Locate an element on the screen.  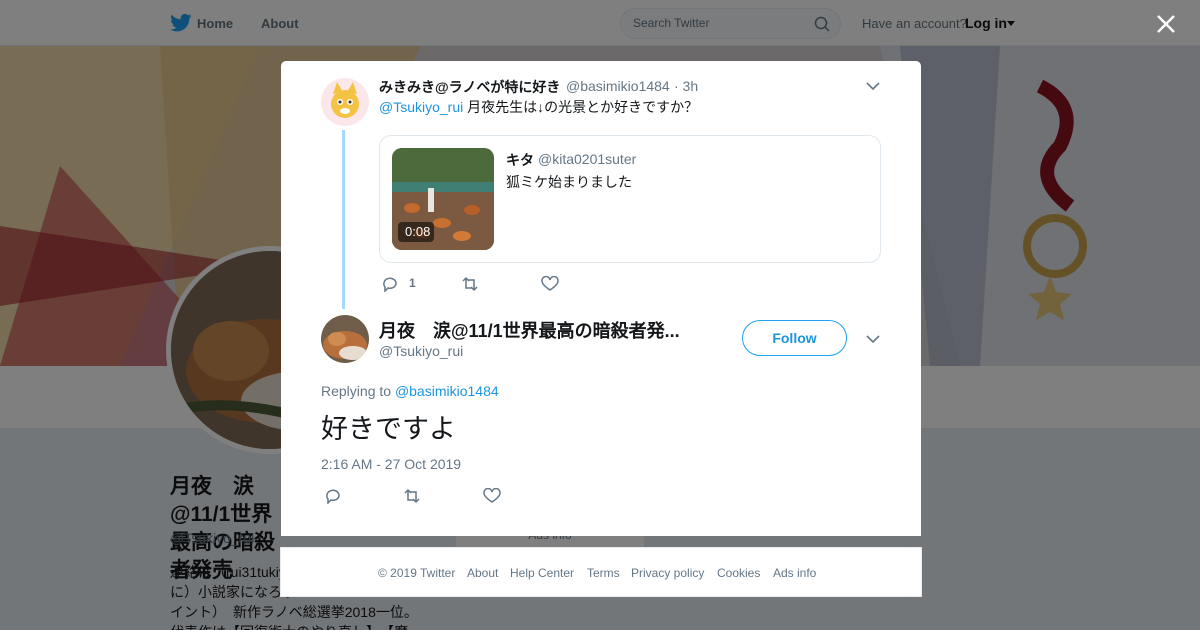
footer-privacy-link: Privacy policy is located at coordinates (667, 573).